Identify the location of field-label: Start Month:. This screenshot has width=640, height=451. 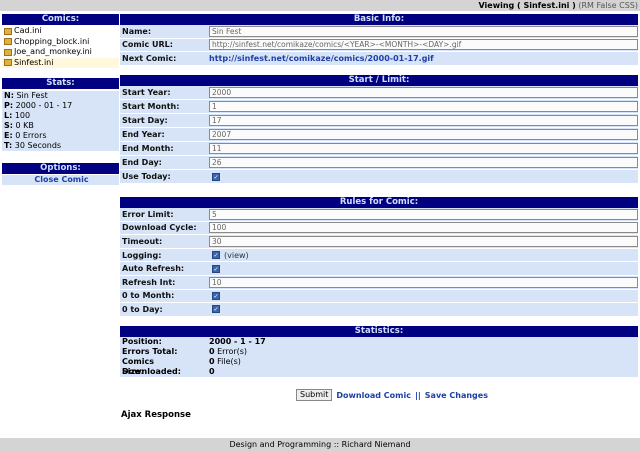
(151, 106).